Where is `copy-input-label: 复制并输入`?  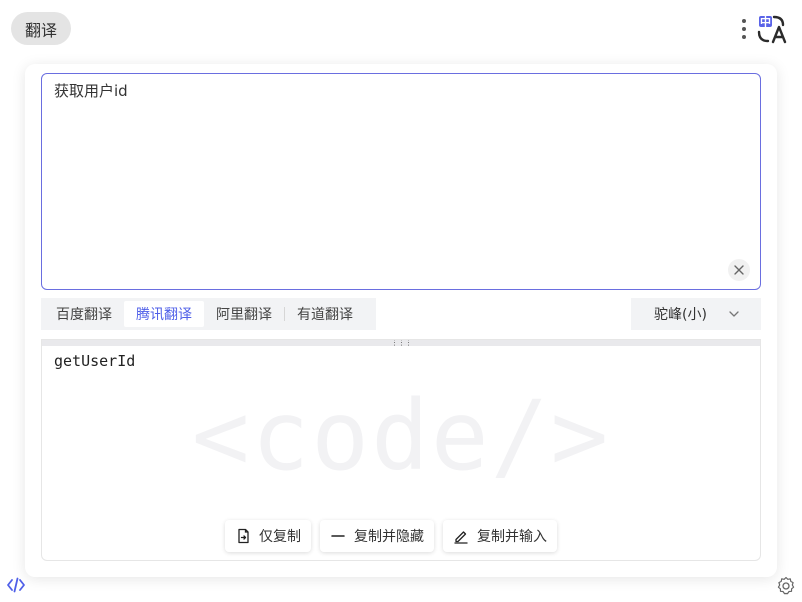
copy-input-label: 复制并输入 is located at coordinates (512, 537).